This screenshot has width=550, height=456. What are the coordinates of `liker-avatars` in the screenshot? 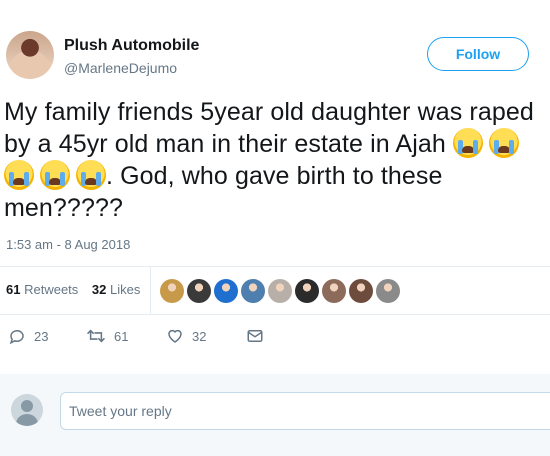 It's located at (281, 291).